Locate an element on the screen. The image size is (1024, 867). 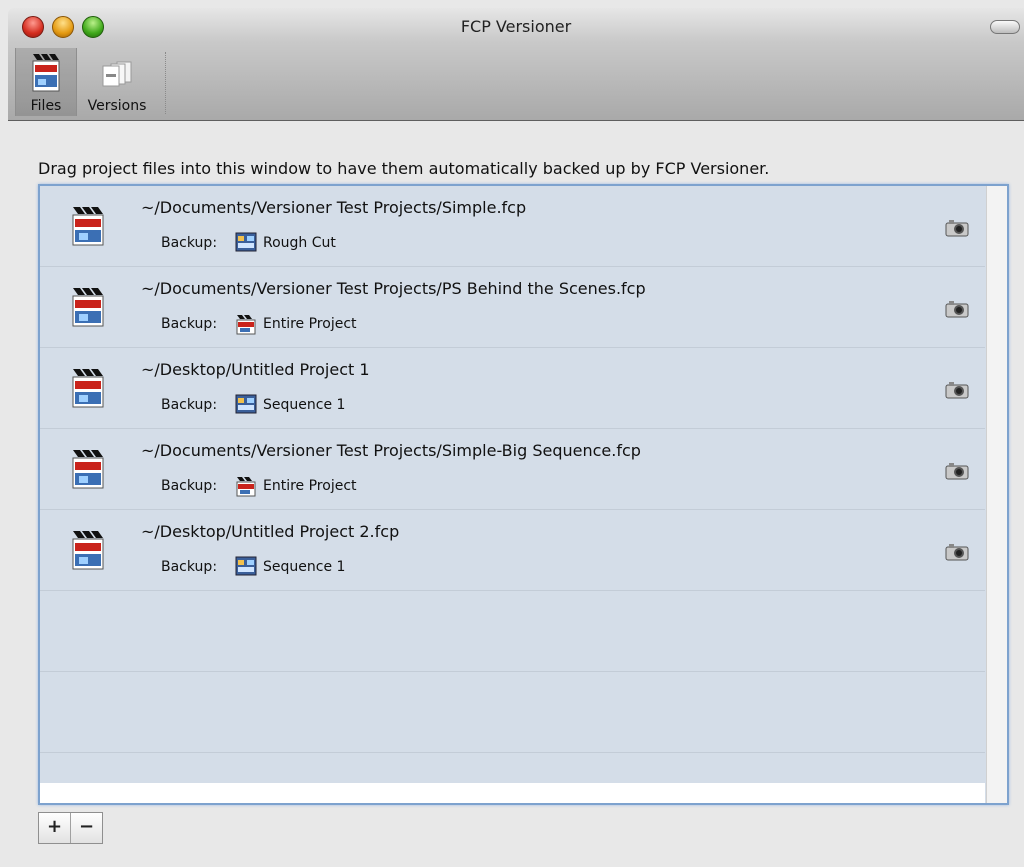
toolbar-toggle-button is located at coordinates (1005, 27).